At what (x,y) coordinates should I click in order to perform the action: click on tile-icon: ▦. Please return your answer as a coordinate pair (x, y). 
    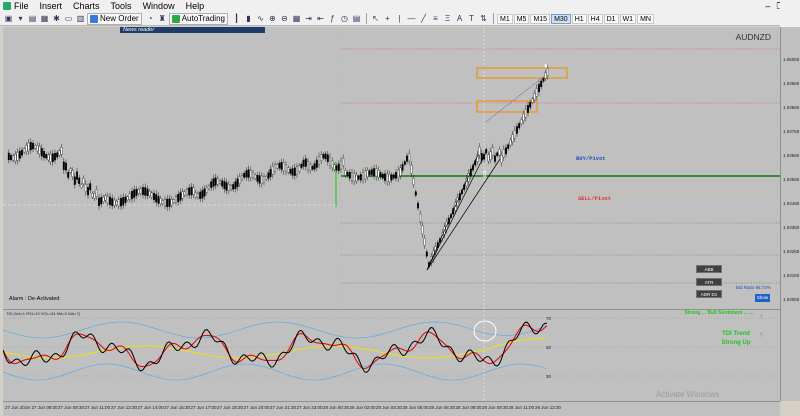
    Looking at the image, I should click on (296, 18).